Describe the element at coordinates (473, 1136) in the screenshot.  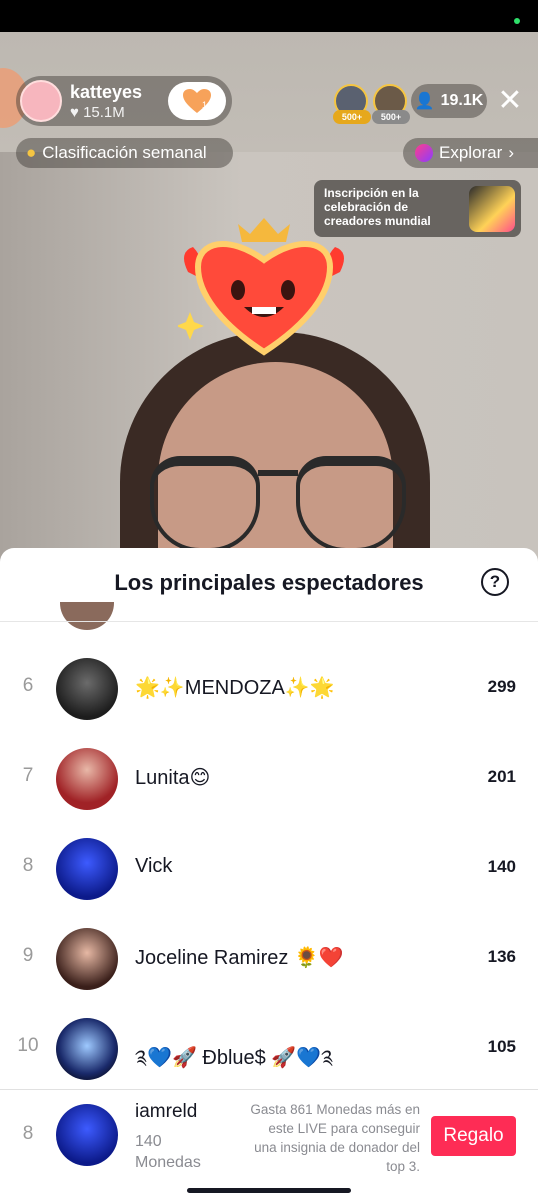
I see `gift-button: Regalo` at that location.